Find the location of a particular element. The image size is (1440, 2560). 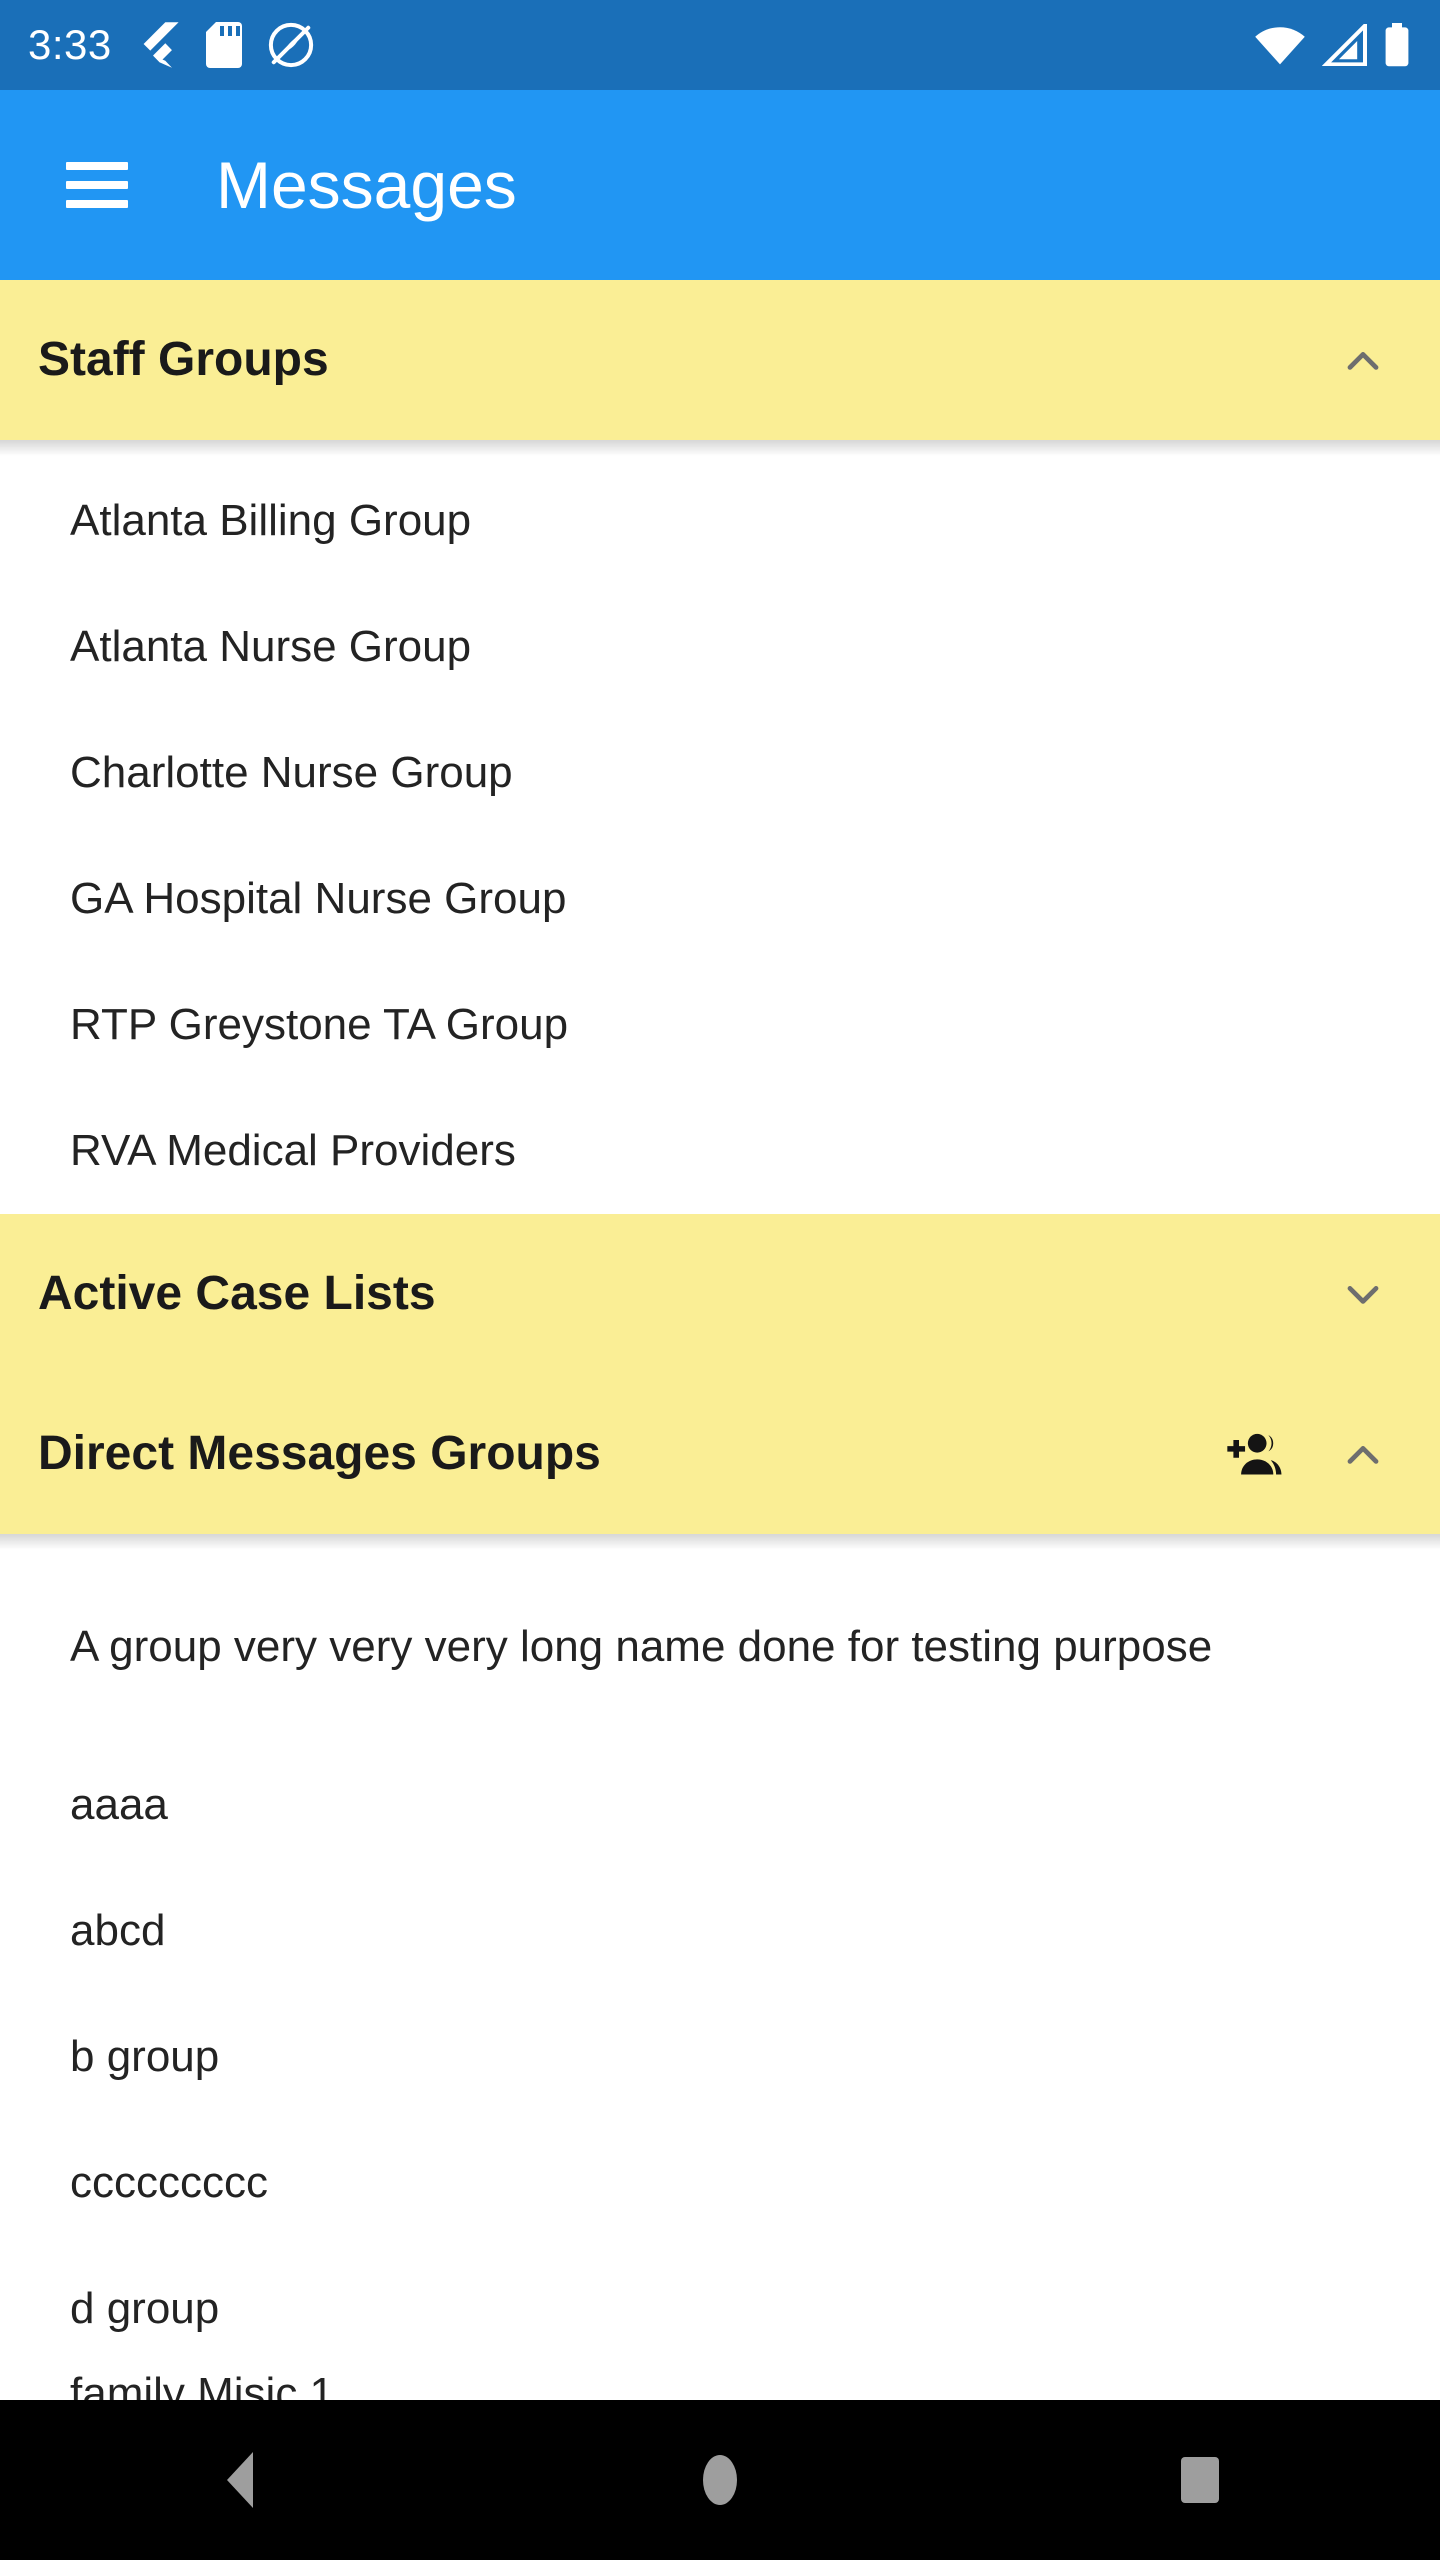

back-triangle is located at coordinates (240, 2480).